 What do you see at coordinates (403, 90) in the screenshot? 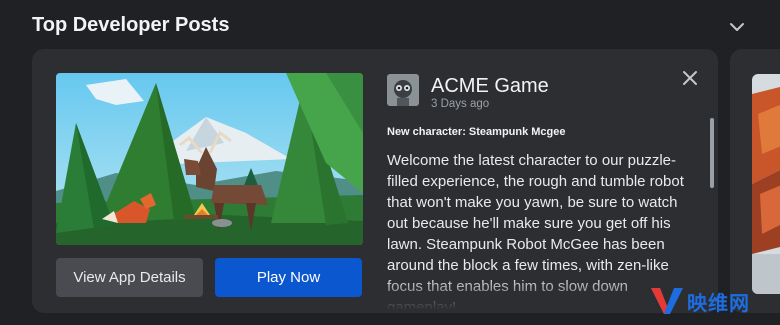
I see `game-avatar` at bounding box center [403, 90].